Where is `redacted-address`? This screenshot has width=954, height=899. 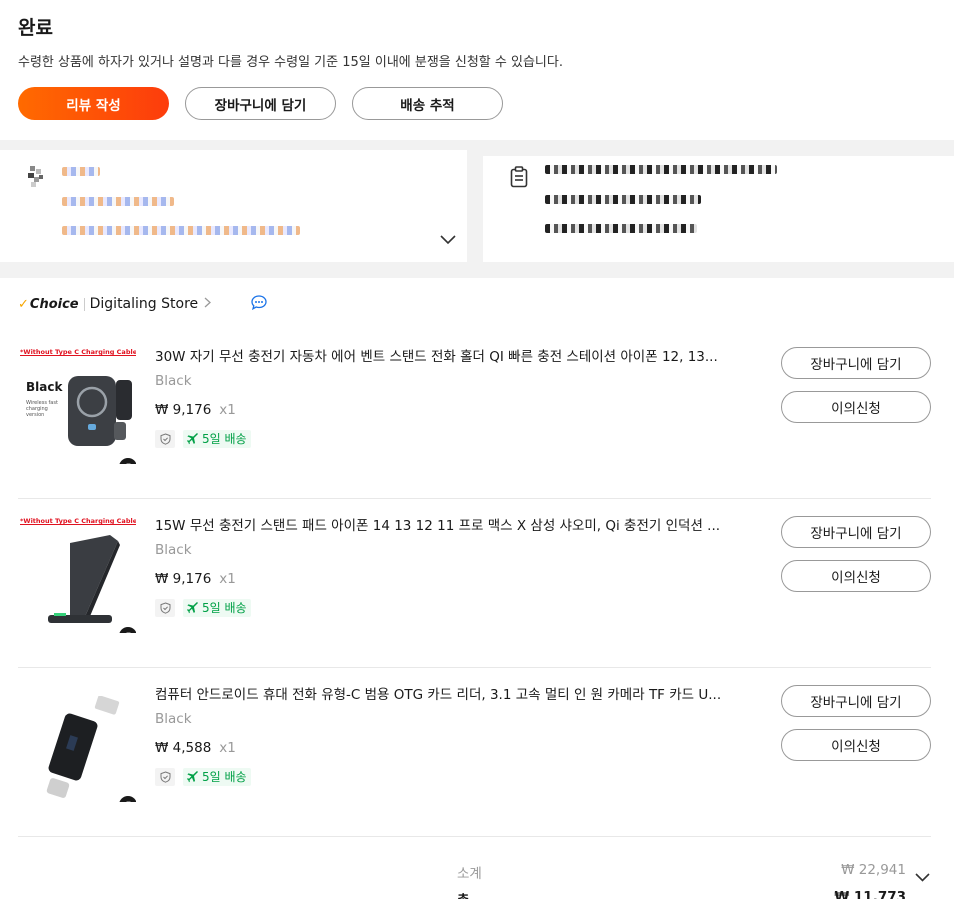
redacted-address is located at coordinates (181, 230).